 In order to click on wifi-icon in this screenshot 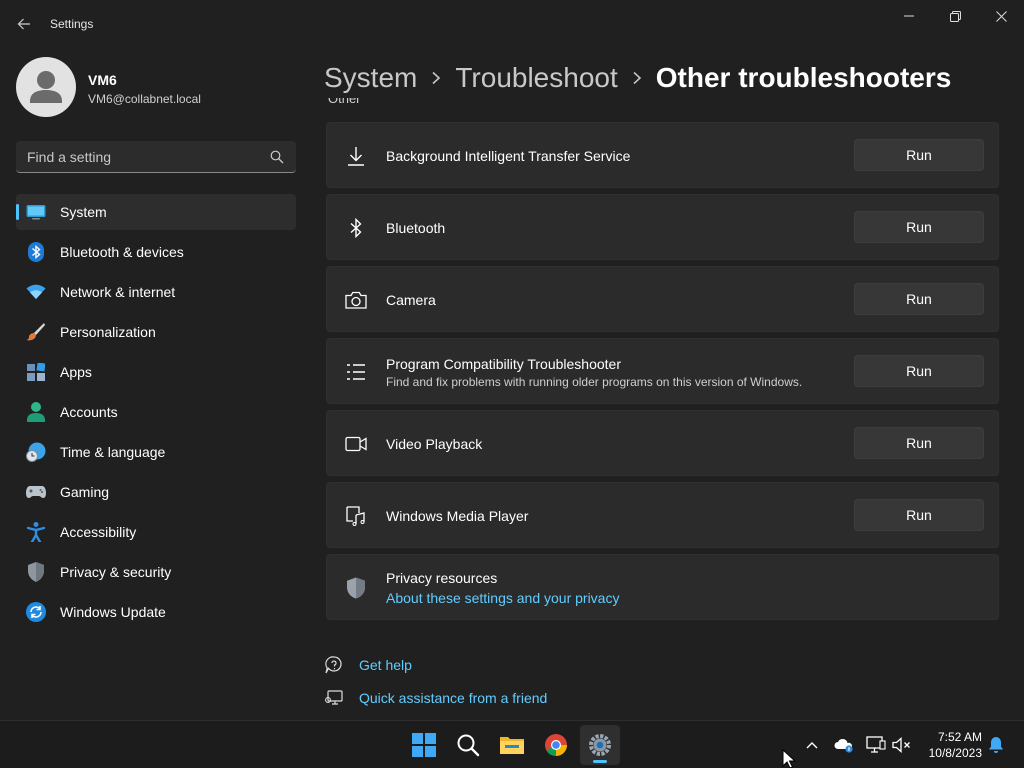, I will do `click(36, 292)`.